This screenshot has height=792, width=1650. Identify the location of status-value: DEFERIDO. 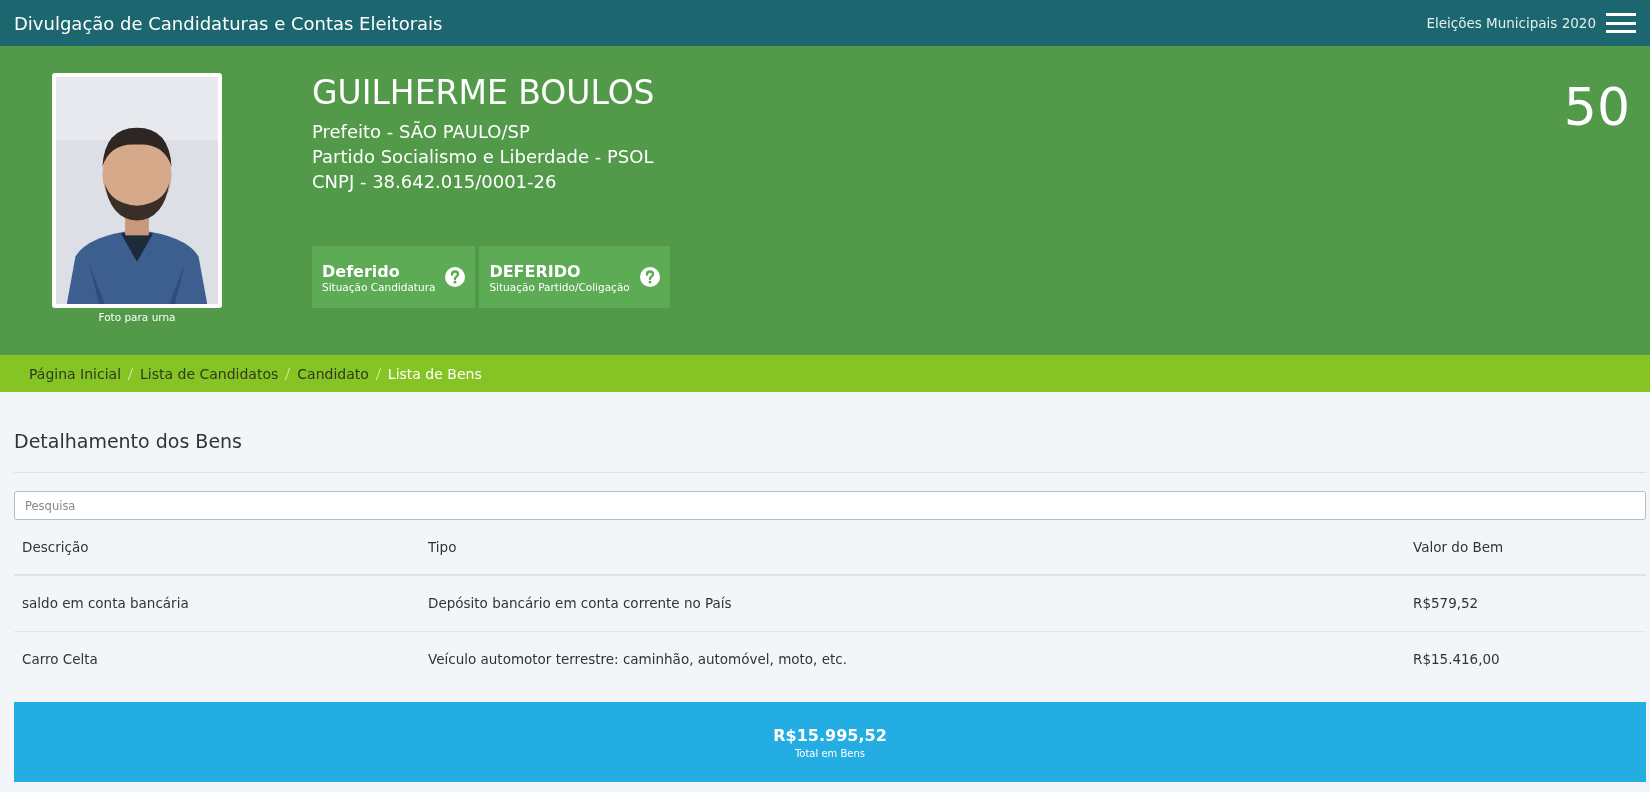
(535, 271).